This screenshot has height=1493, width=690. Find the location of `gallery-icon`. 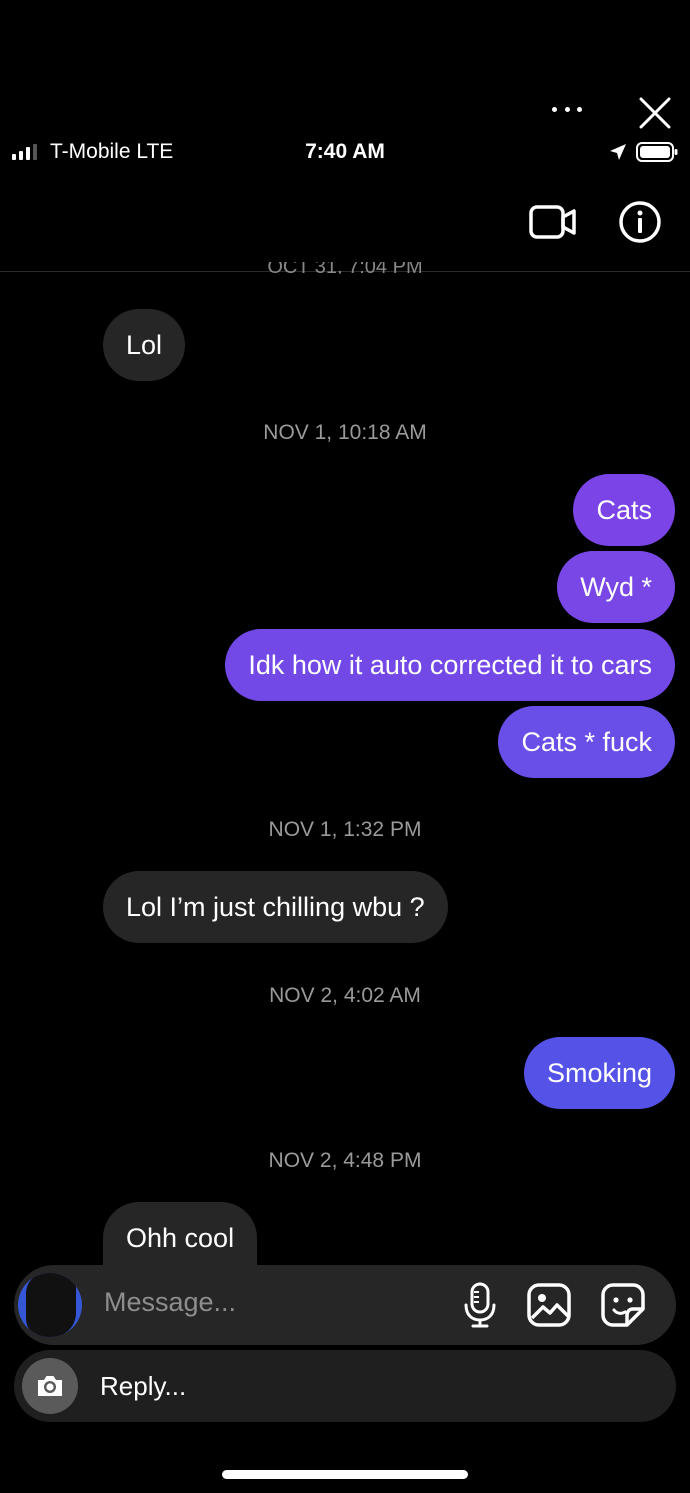

gallery-icon is located at coordinates (549, 1305).